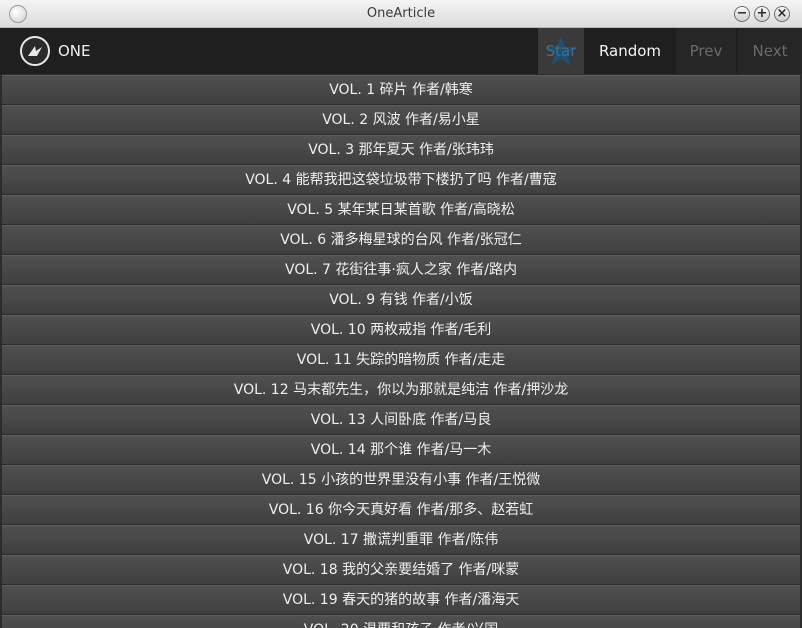  I want to click on close-button: ×, so click(782, 14).